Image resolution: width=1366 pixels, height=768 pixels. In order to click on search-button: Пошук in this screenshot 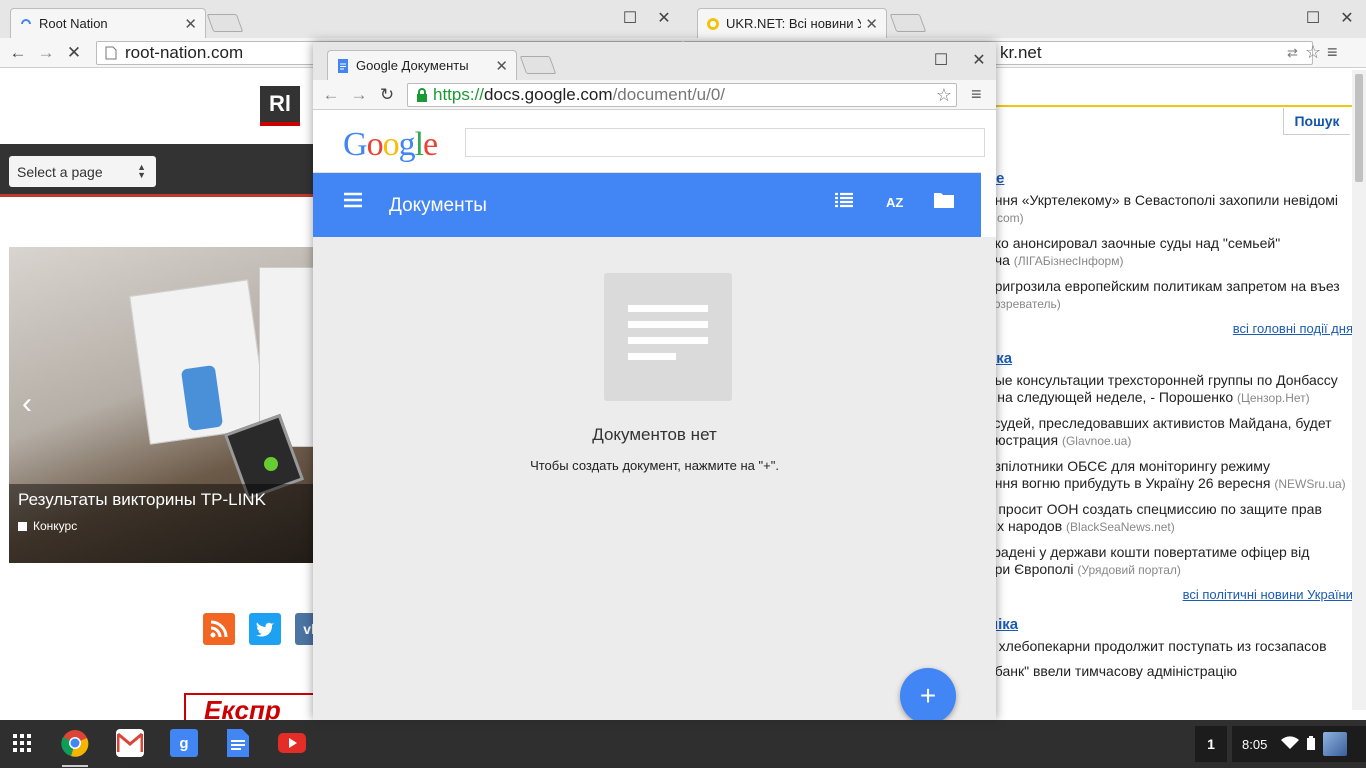, I will do `click(1316, 121)`.